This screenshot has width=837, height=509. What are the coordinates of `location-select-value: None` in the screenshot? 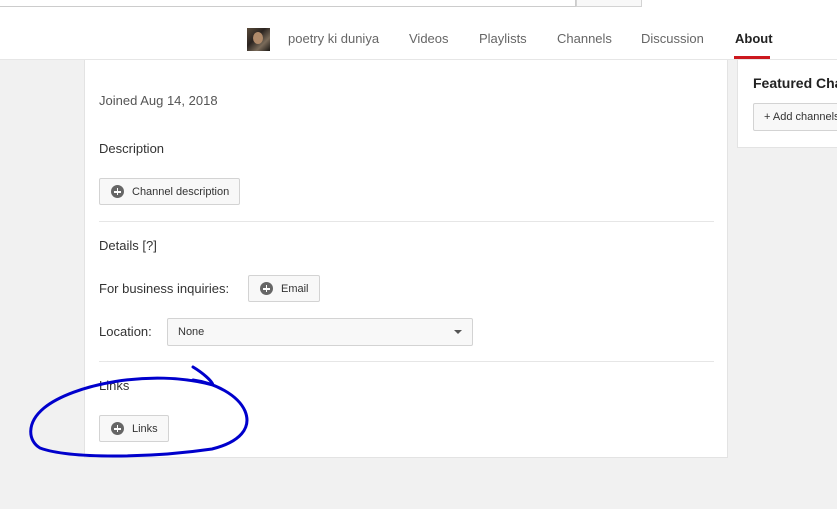 It's located at (191, 332).